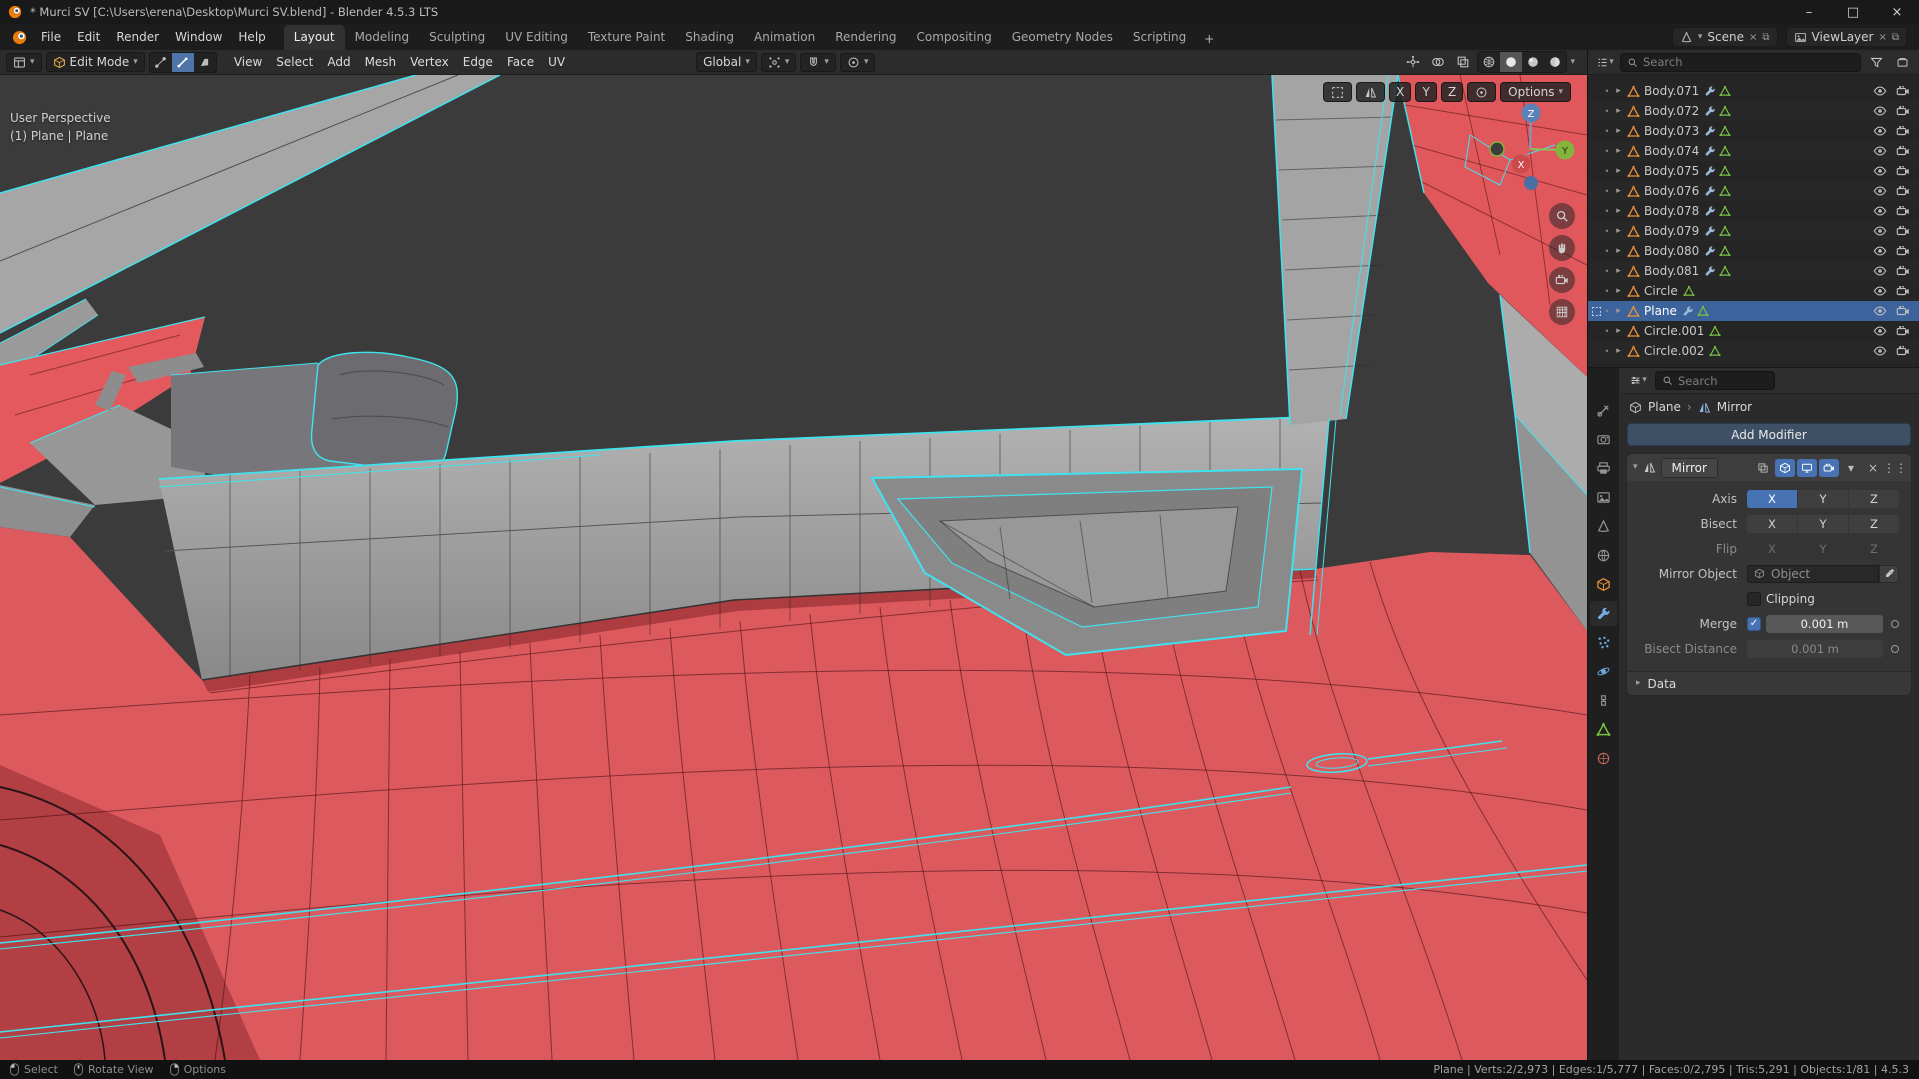 This screenshot has height=1079, width=1919. I want to click on show-render-toggle, so click(1829, 467).